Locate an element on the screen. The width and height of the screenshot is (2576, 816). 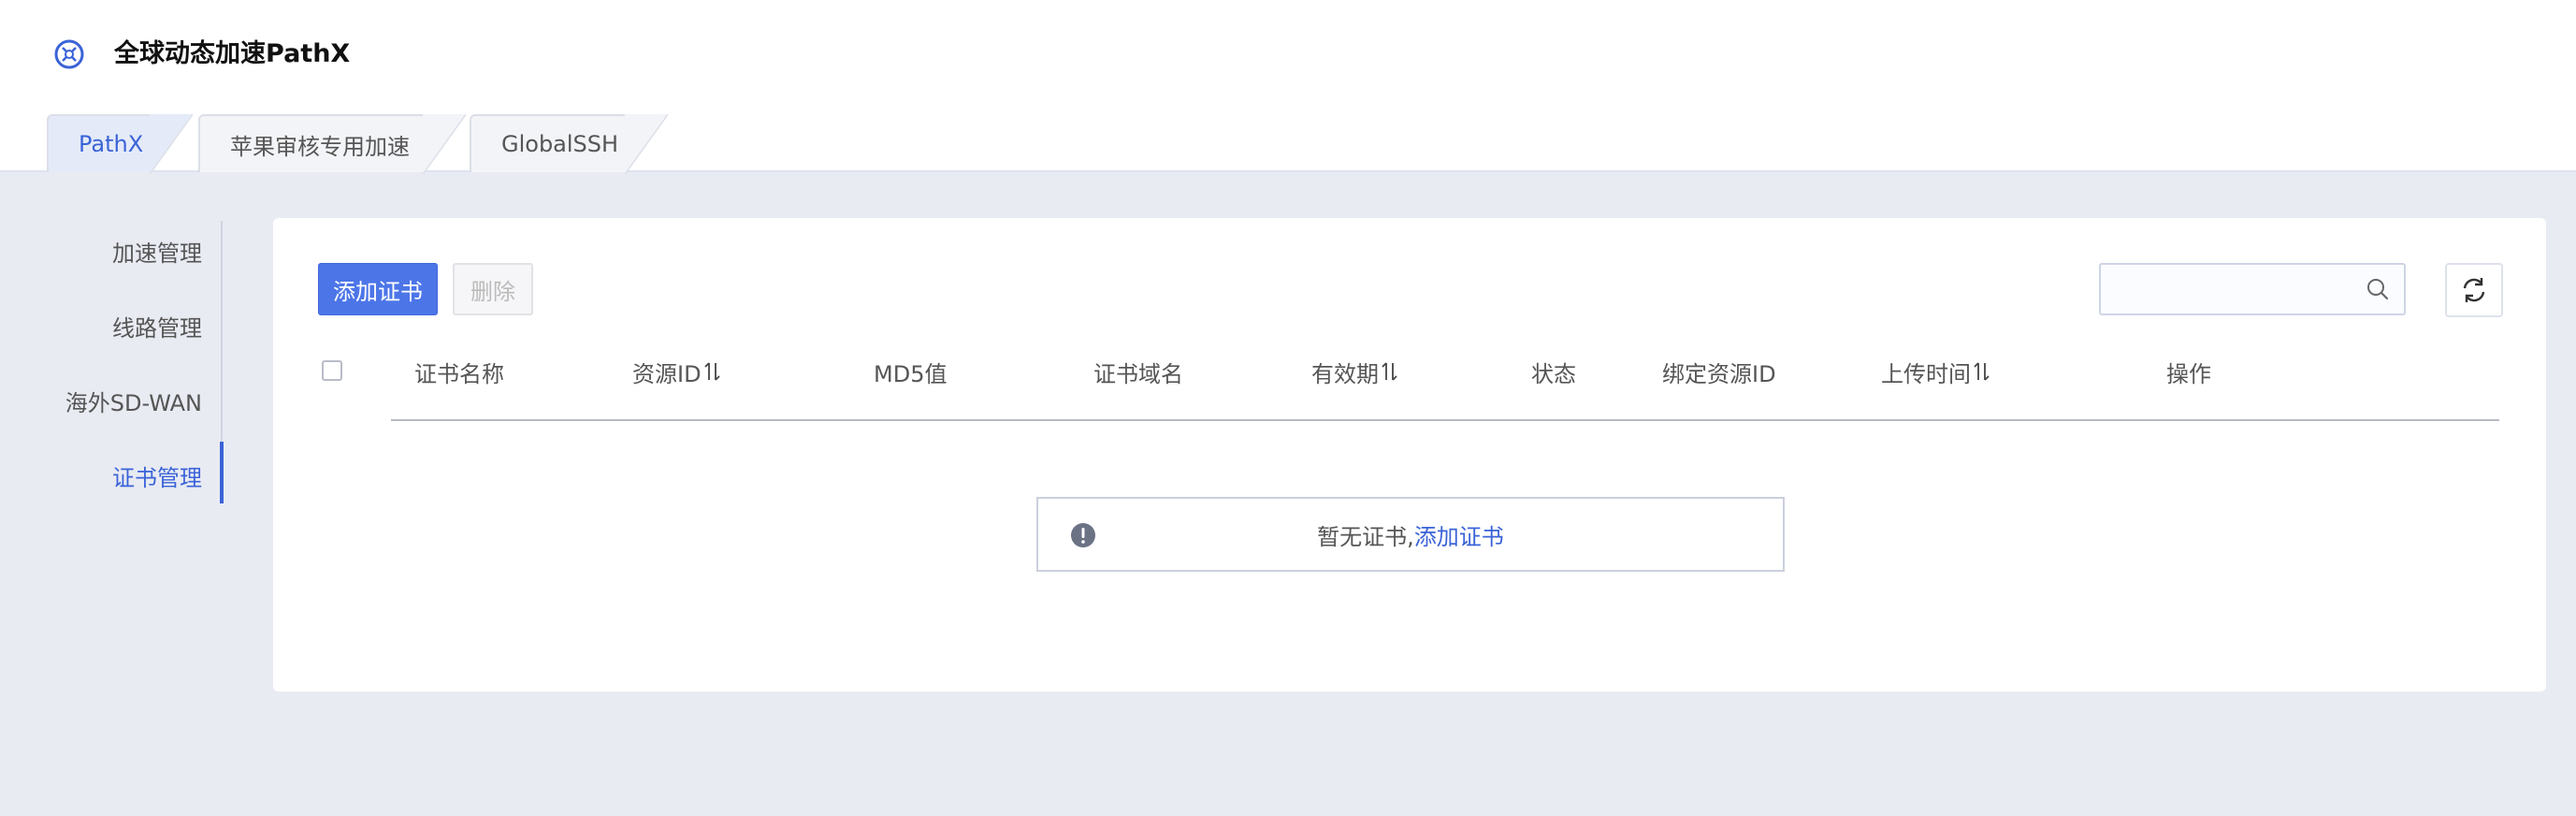
column-header-actions: 操作 is located at coordinates (2188, 371).